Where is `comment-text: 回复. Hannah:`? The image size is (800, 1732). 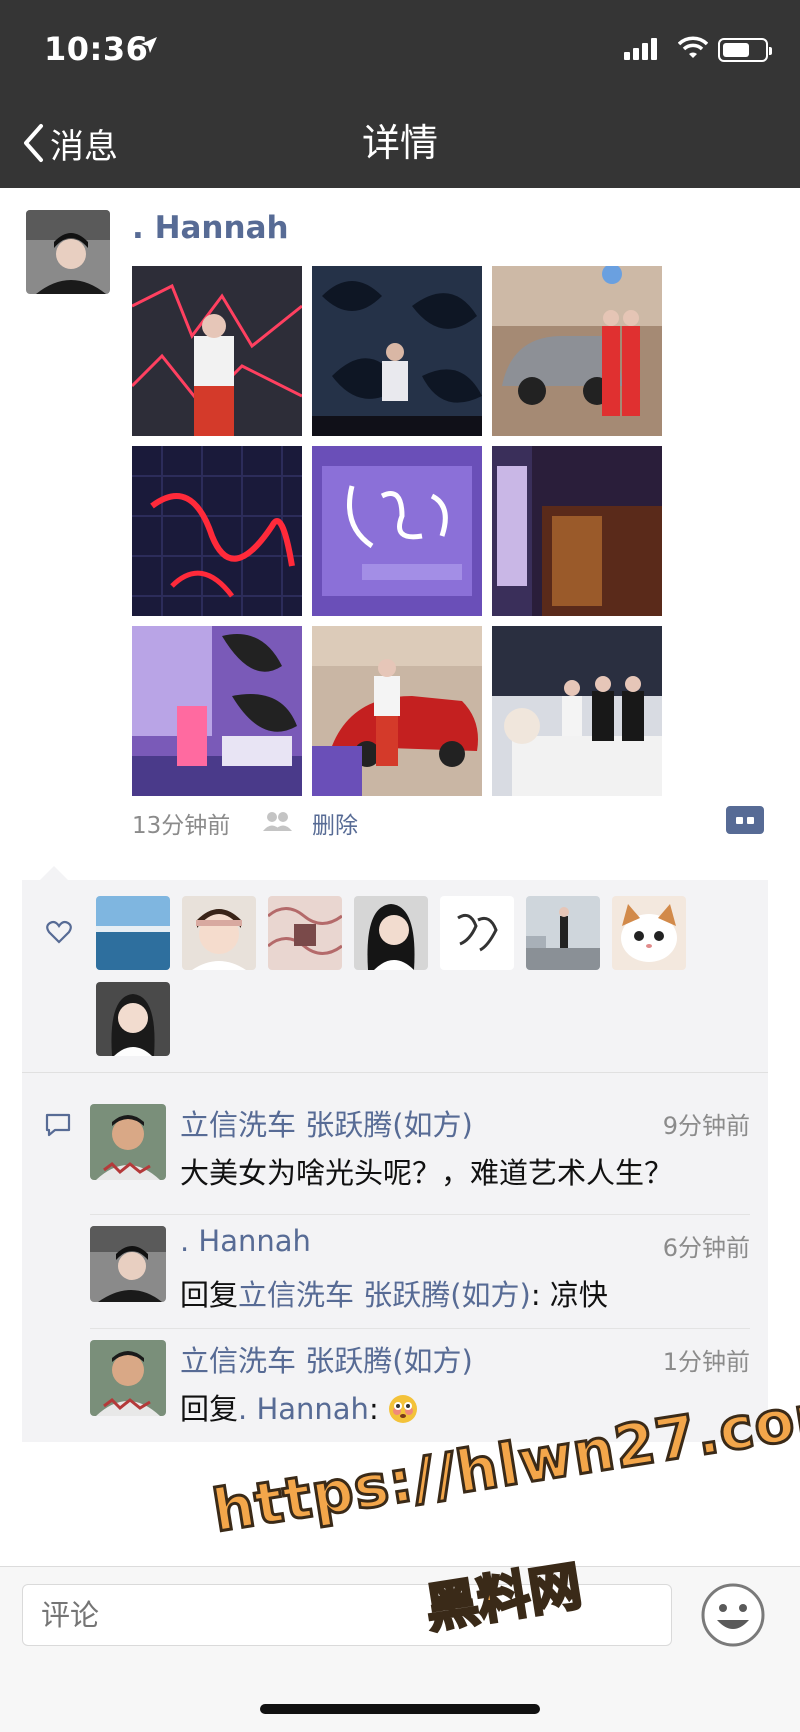 comment-text: 回复. Hannah: is located at coordinates (299, 1407).